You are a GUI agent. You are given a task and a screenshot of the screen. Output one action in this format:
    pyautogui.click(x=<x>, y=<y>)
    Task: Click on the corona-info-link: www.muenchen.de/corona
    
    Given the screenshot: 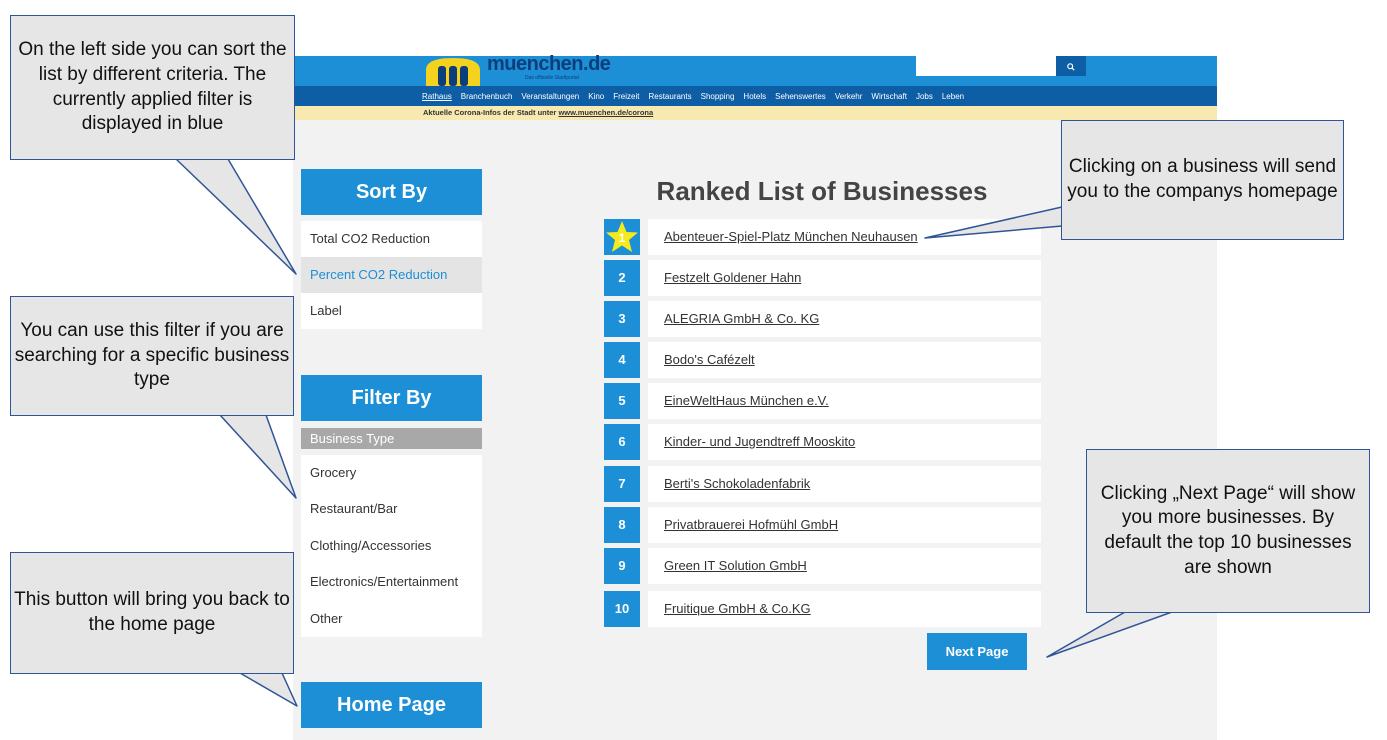 What is the action you would take?
    pyautogui.click(x=605, y=112)
    